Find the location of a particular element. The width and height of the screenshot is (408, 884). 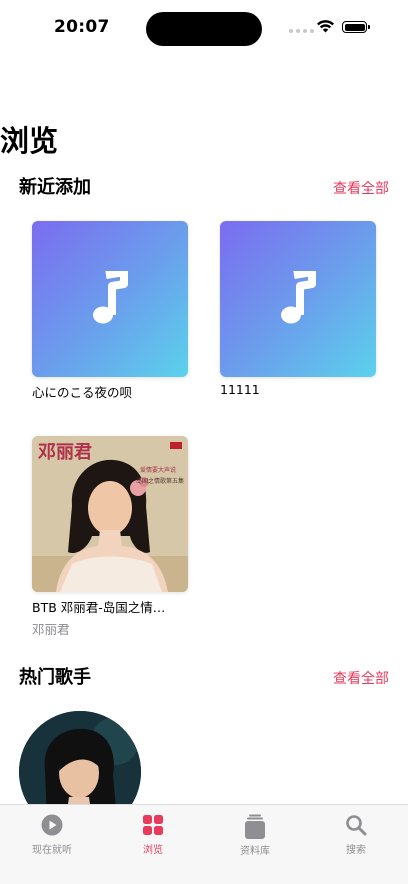

page-title: 浏览 is located at coordinates (29, 141).